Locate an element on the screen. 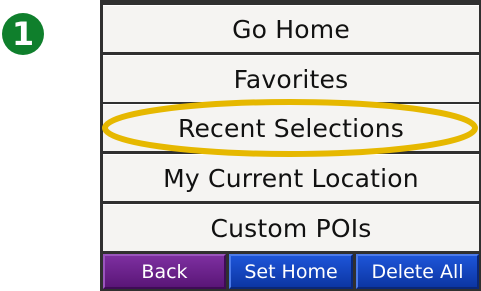 The image size is (481, 291). step-number-badge: 1 is located at coordinates (23, 34).